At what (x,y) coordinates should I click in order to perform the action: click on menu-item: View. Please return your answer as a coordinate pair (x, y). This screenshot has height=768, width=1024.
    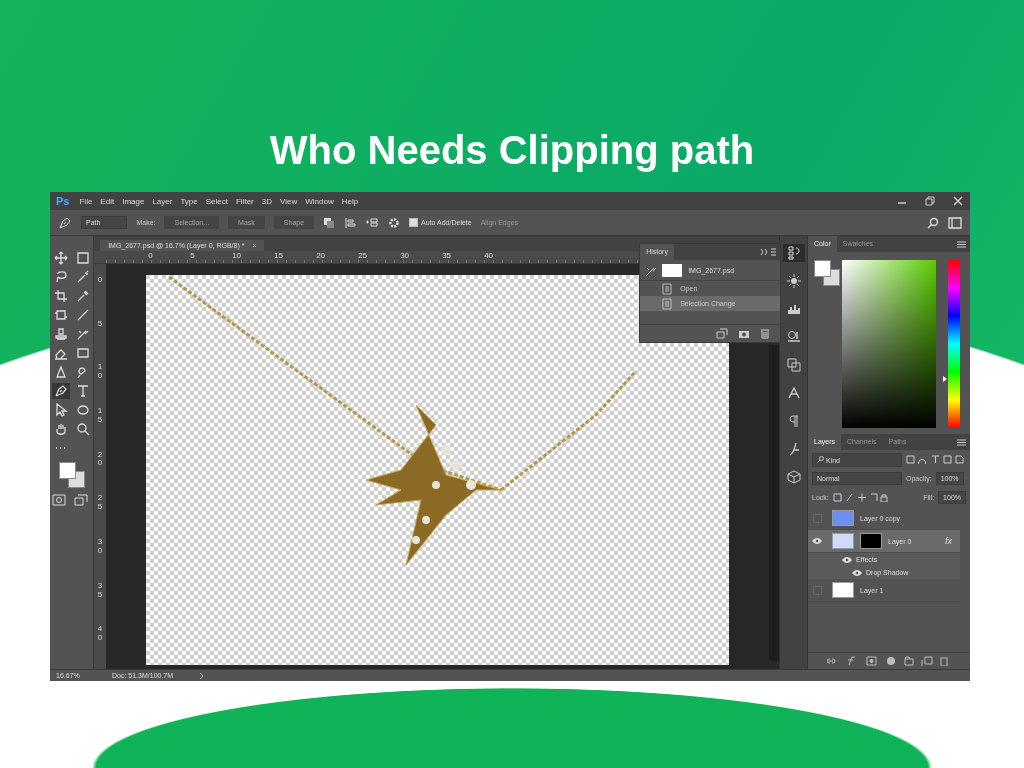
    Looking at the image, I should click on (289, 201).